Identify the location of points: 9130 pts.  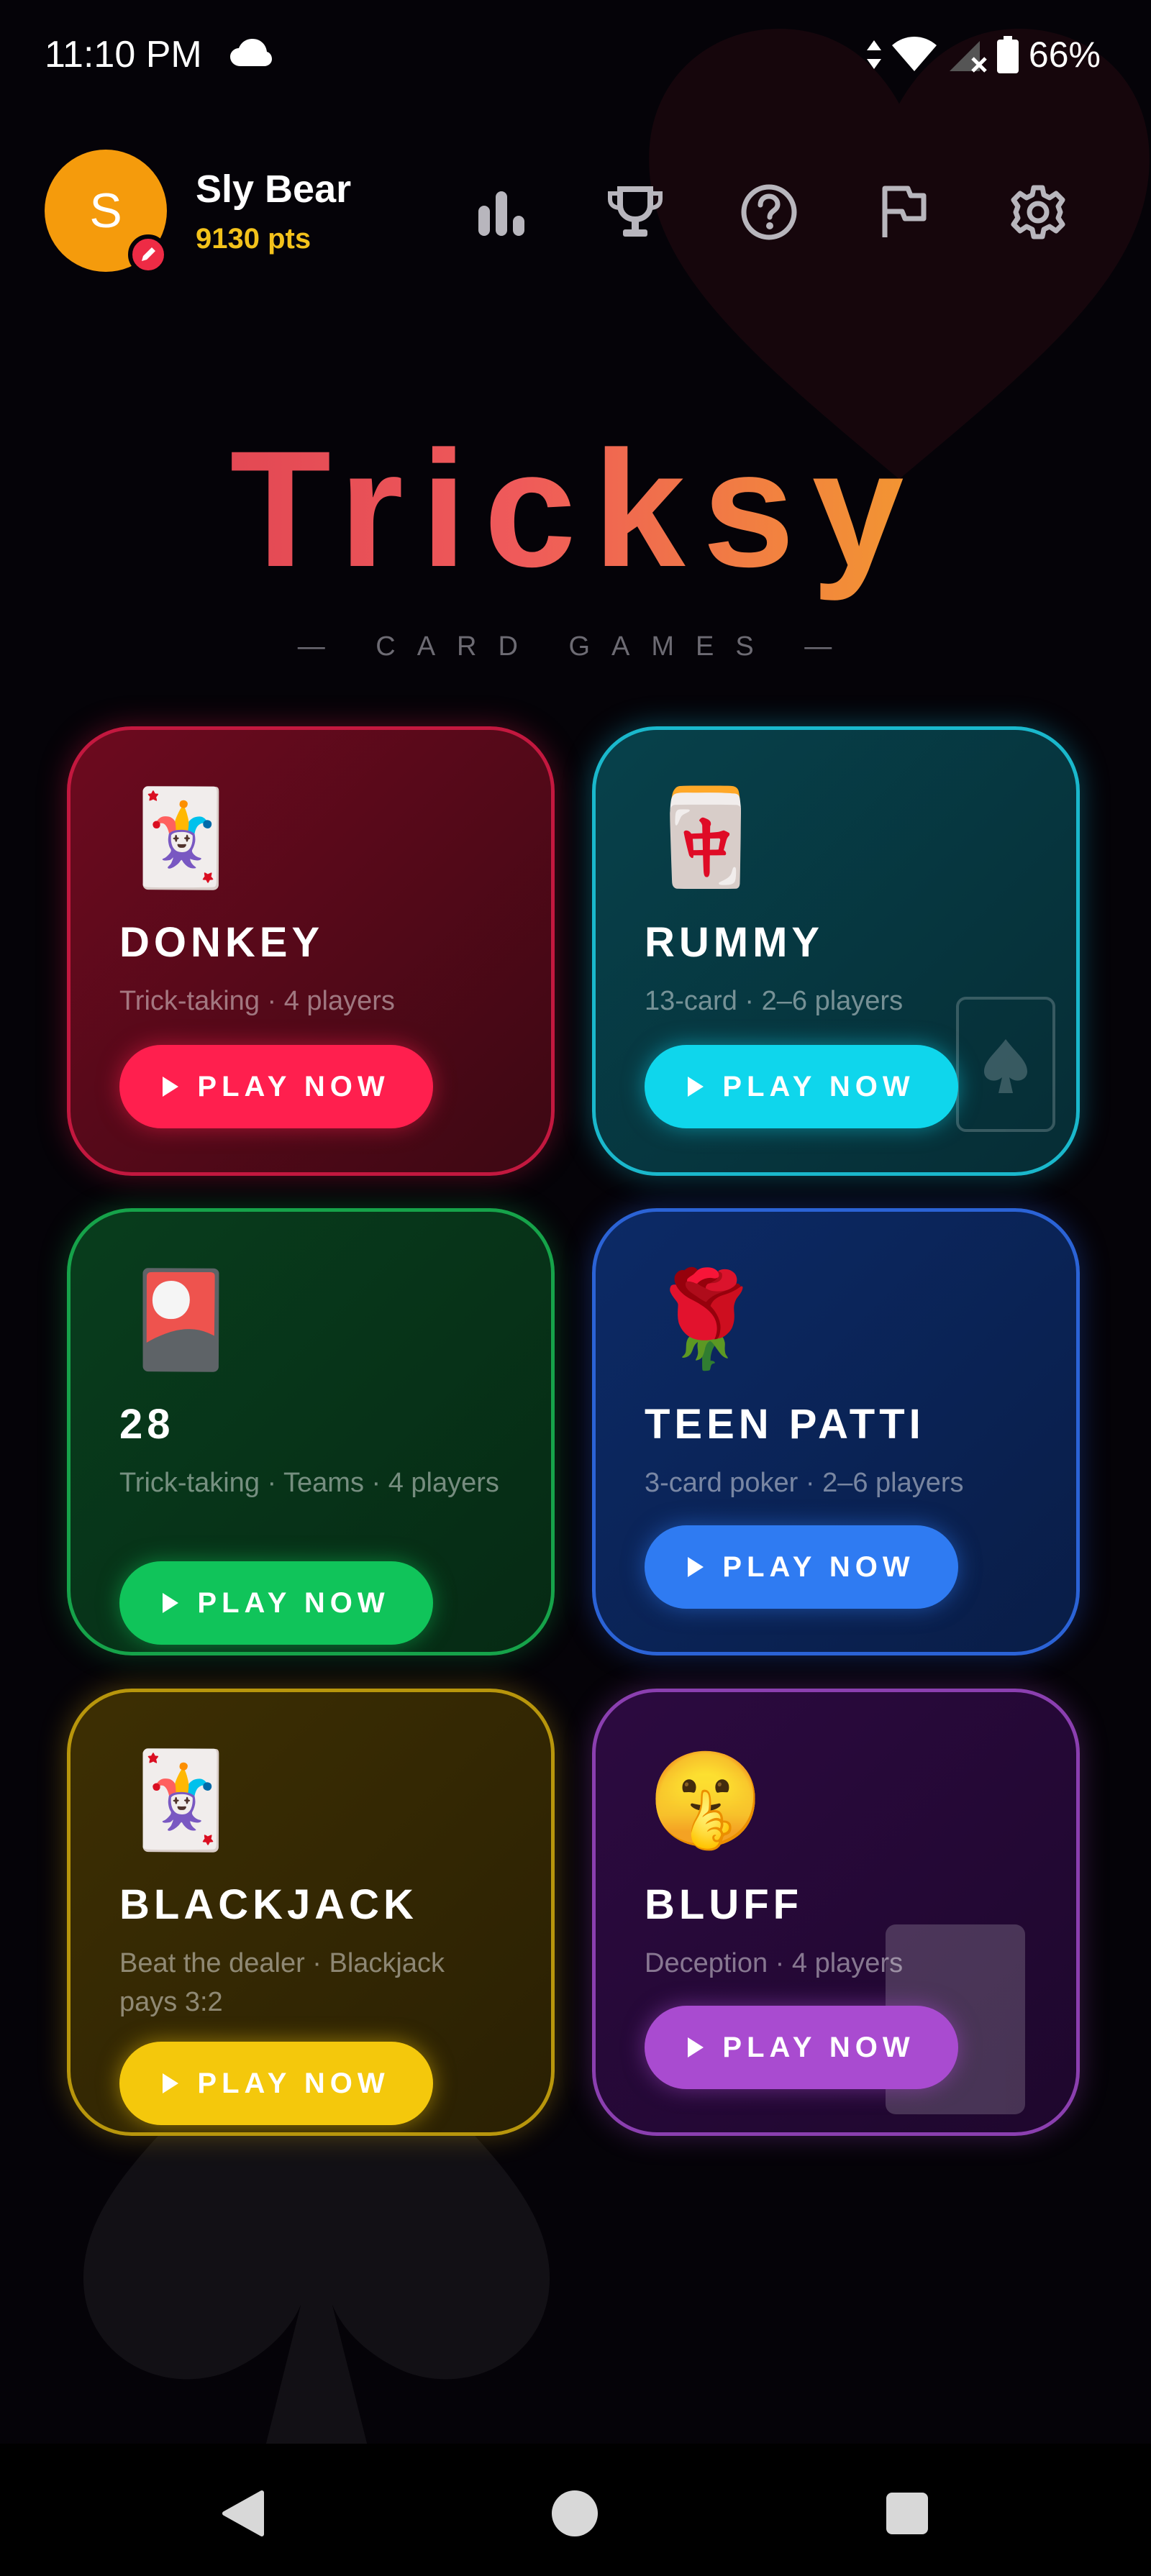
(253, 239).